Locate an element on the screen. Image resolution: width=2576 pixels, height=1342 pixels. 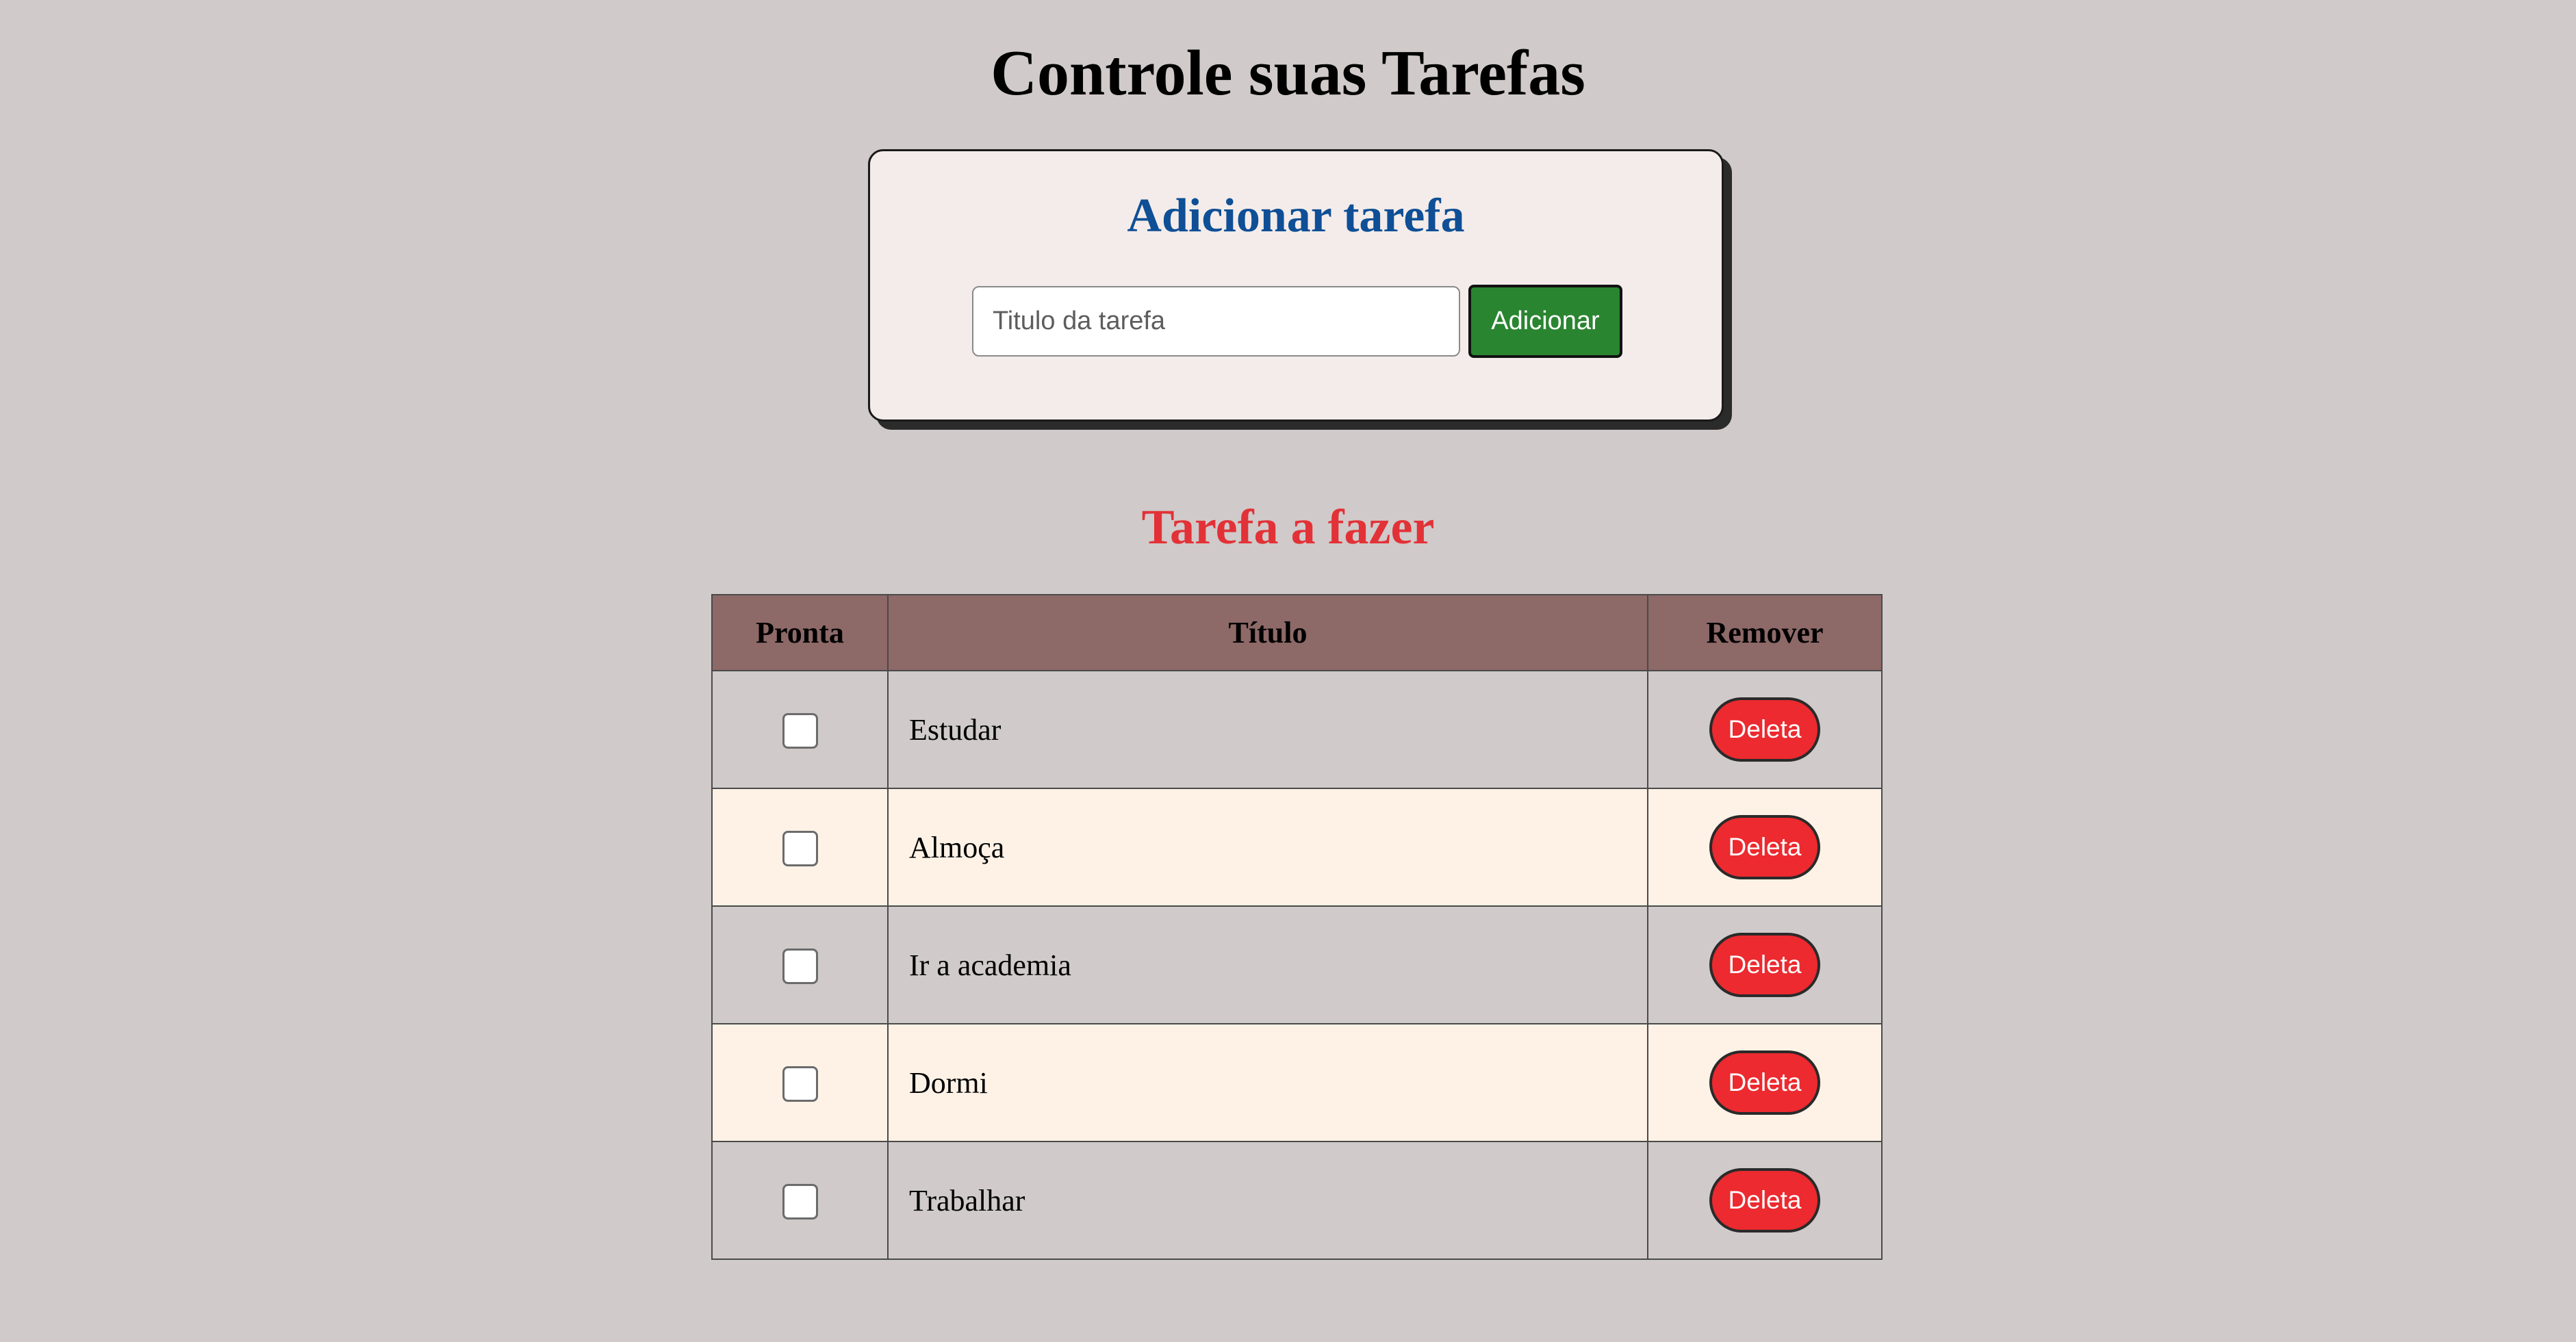
table-row: Almoça Deleta is located at coordinates (1297, 848).